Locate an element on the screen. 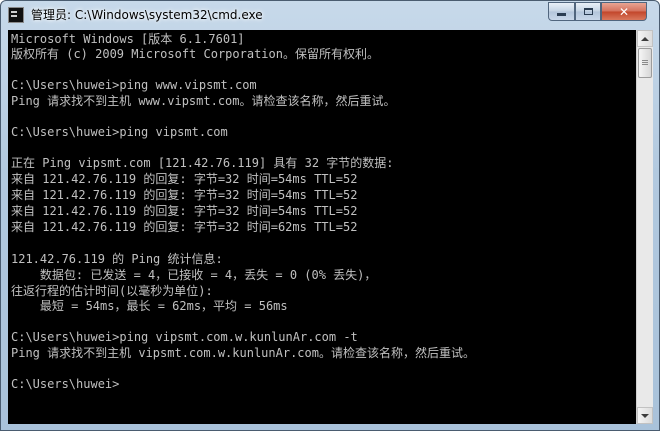 The height and width of the screenshot is (431, 660). console-line: 数据包: 已发送 = 4，已接收 = 4，丢失 = 0 (0% 丢失)， is located at coordinates (194, 275).